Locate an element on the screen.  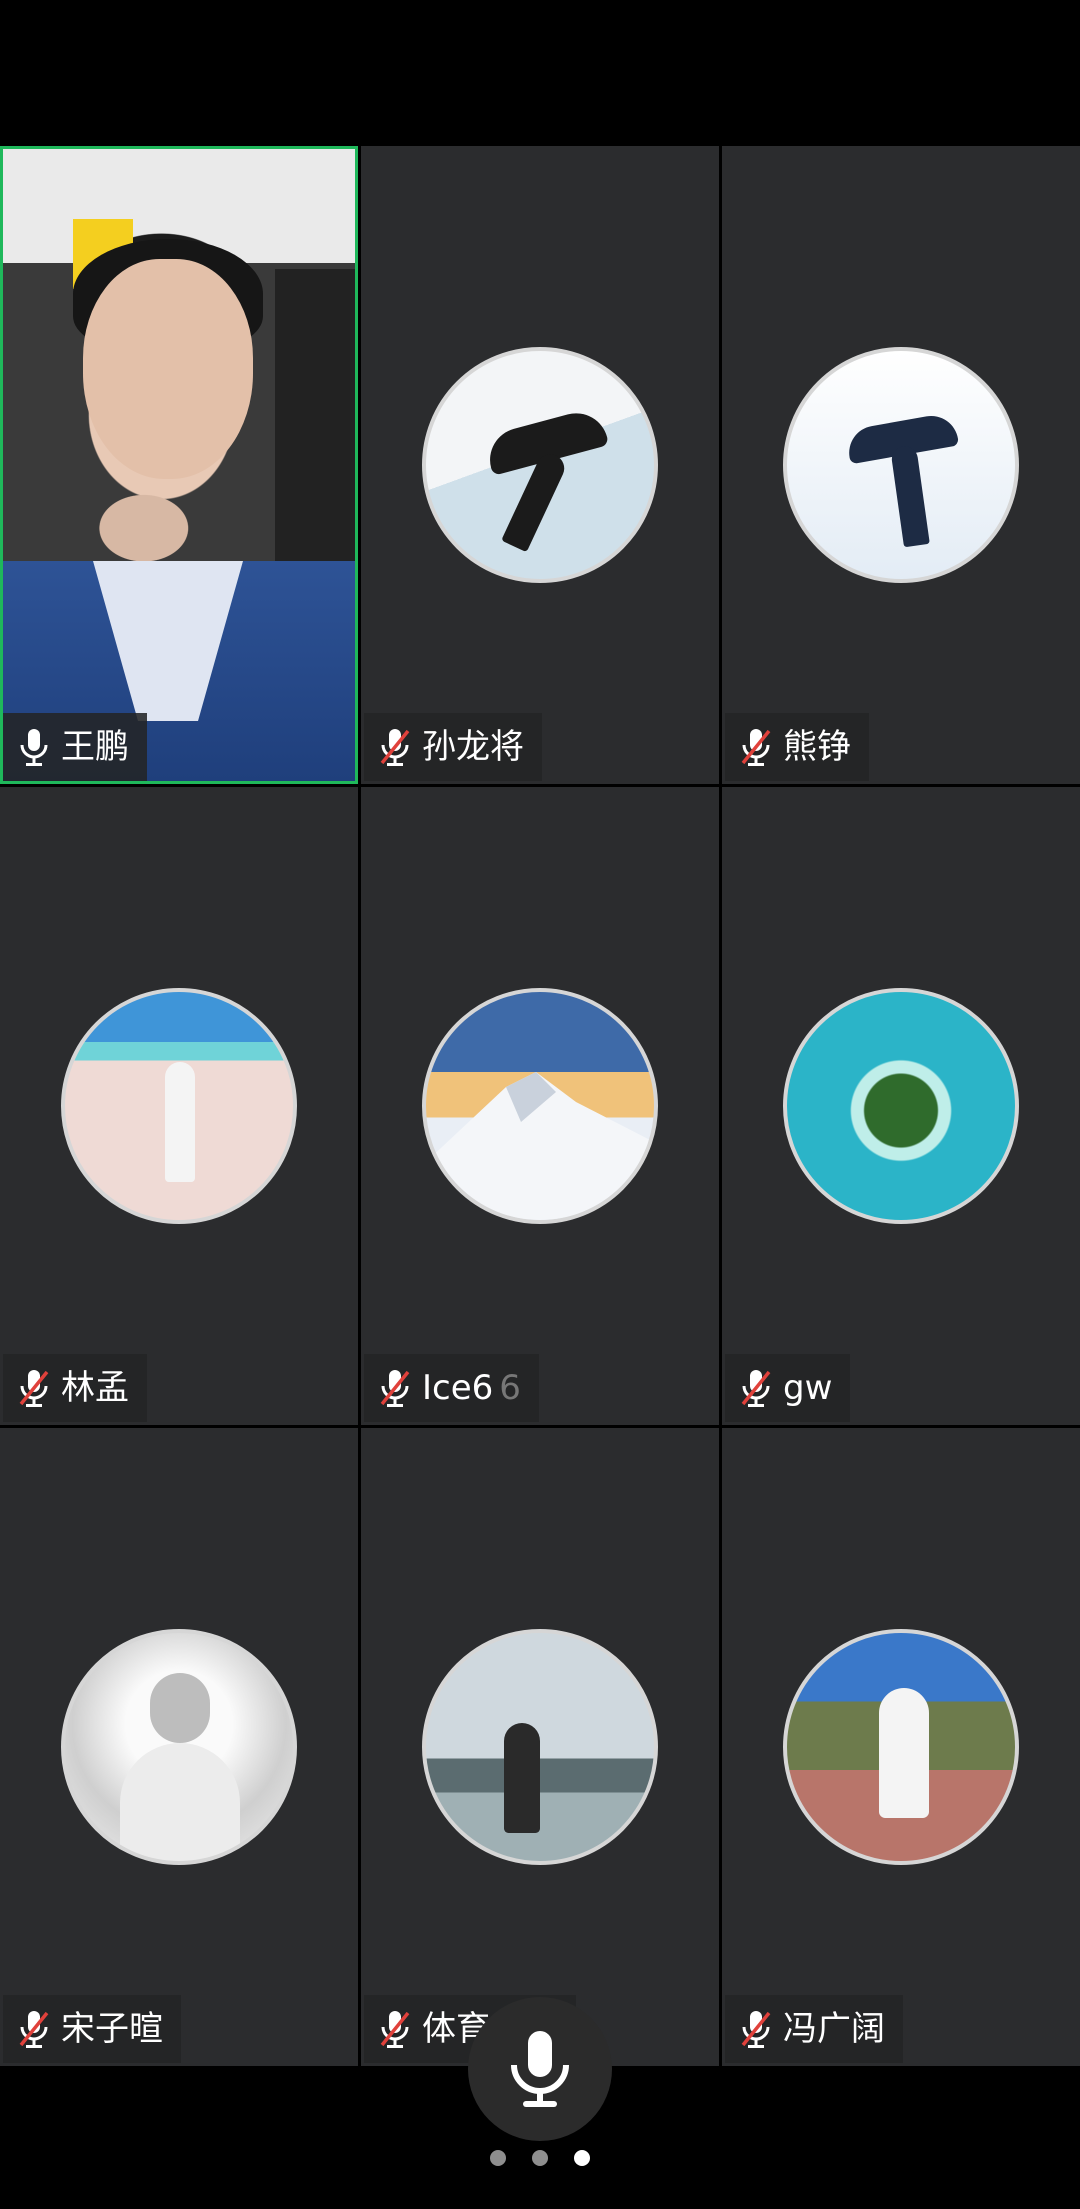
participant-tile: 王鹏 is located at coordinates (179, 465).